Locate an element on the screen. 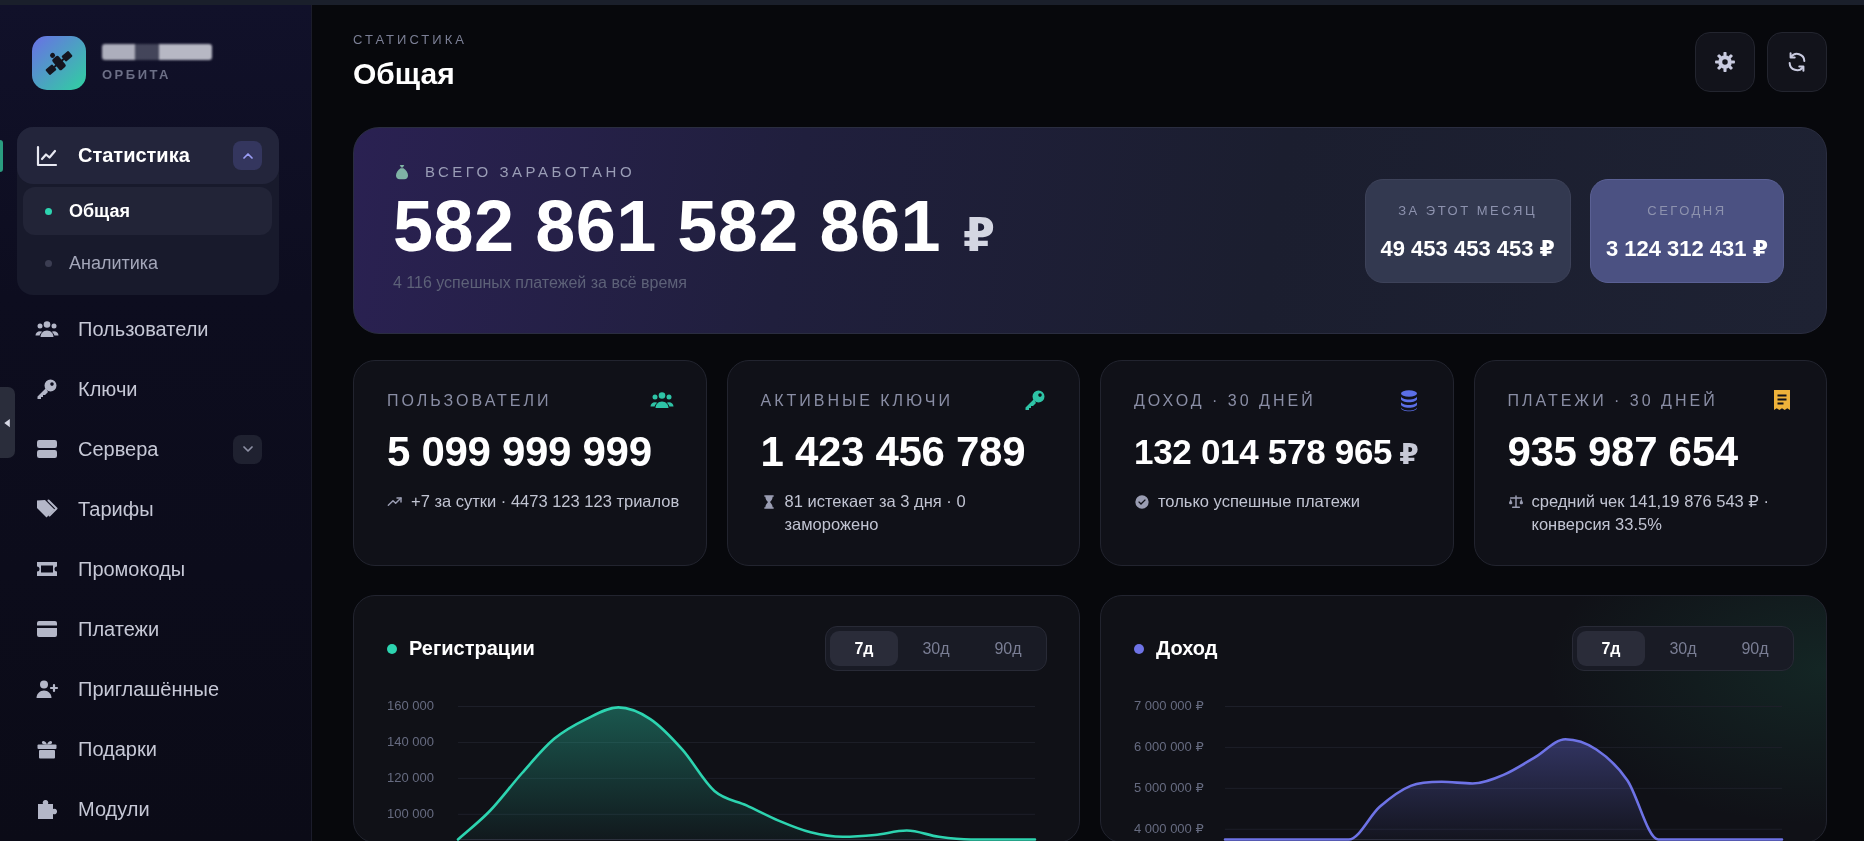  stat-note: 81 истекает за 3 дня · 0 заморожено is located at coordinates (875, 513).